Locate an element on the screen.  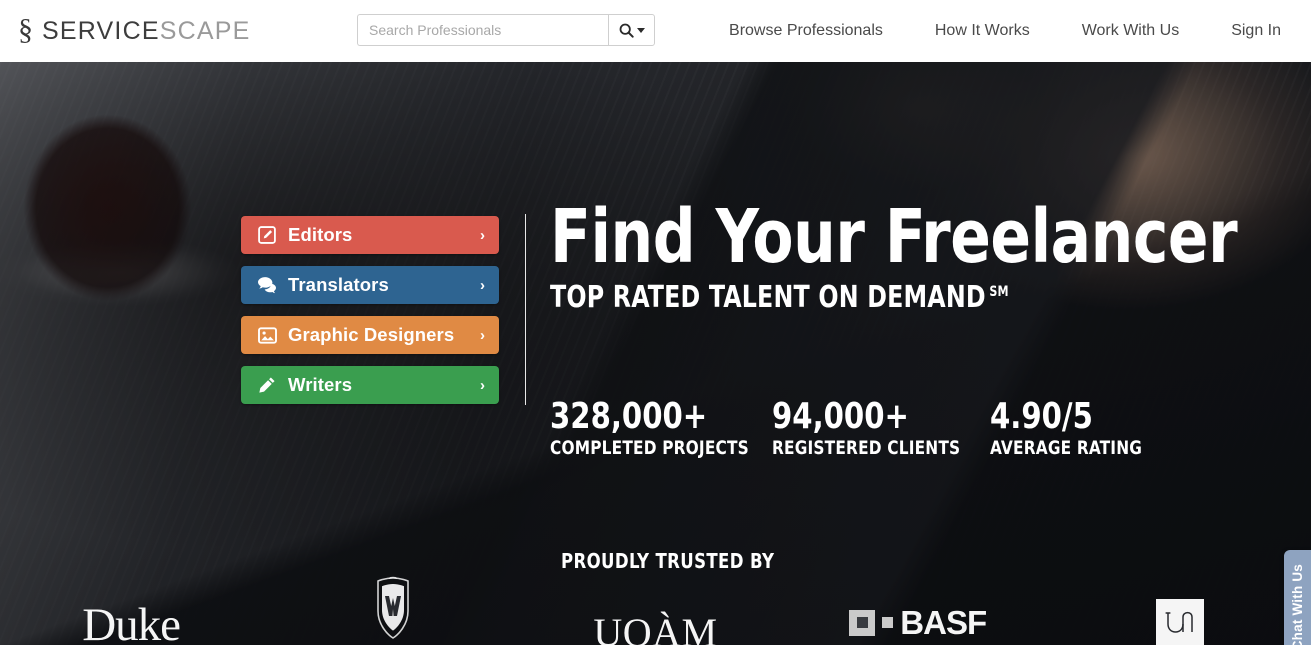
category-button-graphic-designers: Graphic Designers › is located at coordinates (370, 335).